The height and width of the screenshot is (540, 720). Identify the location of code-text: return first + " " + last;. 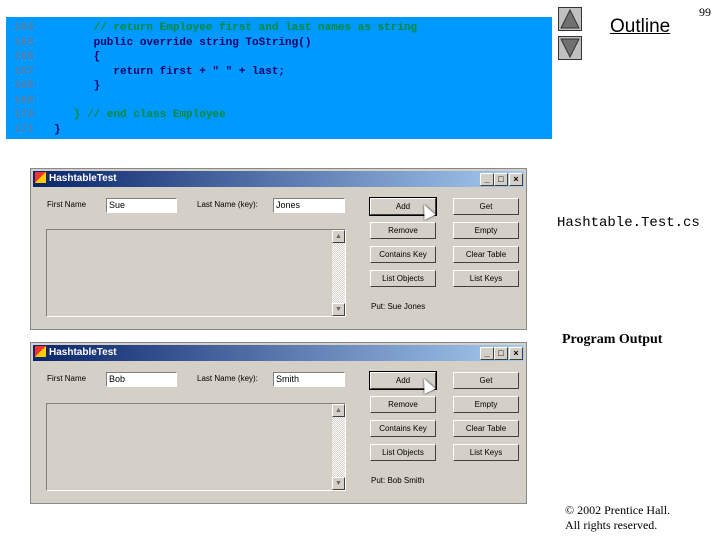
(170, 71).